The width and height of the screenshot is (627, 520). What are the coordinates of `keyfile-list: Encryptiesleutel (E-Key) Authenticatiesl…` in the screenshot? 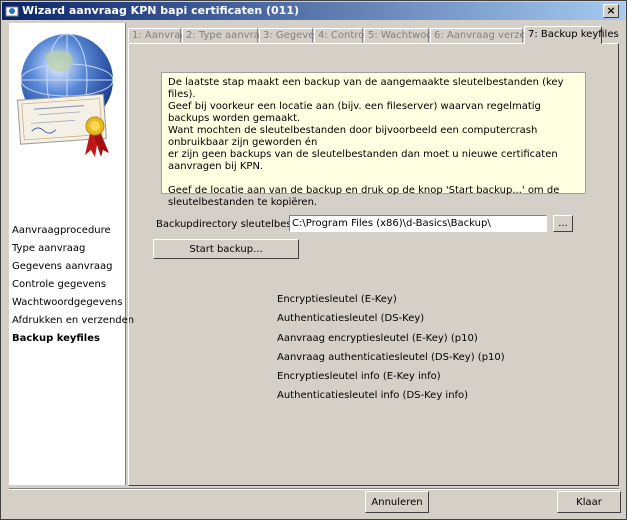 It's located at (391, 352).